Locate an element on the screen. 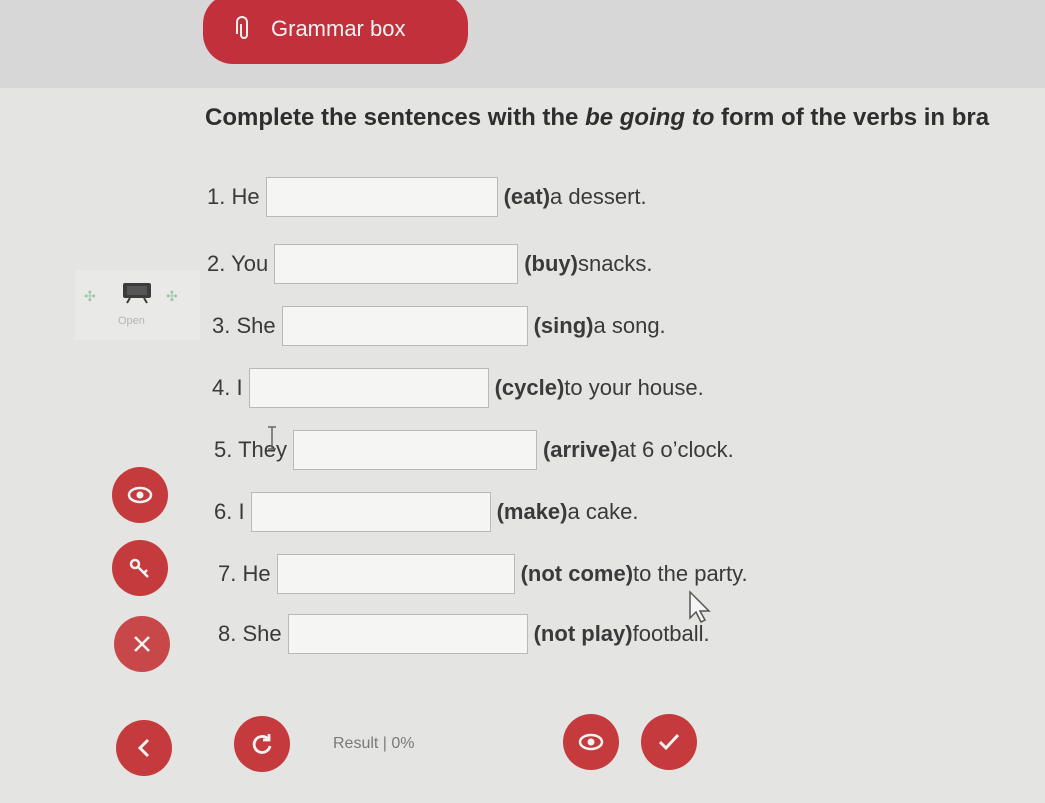 Image resolution: width=1045 pixels, height=803 pixels. sentence-5: 5. They (arrive) at 6 o’clock. is located at coordinates (474, 450).